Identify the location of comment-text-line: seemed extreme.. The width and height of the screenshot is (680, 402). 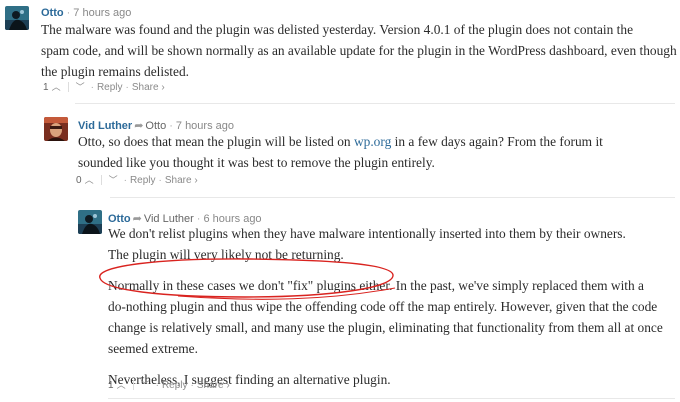
(153, 348).